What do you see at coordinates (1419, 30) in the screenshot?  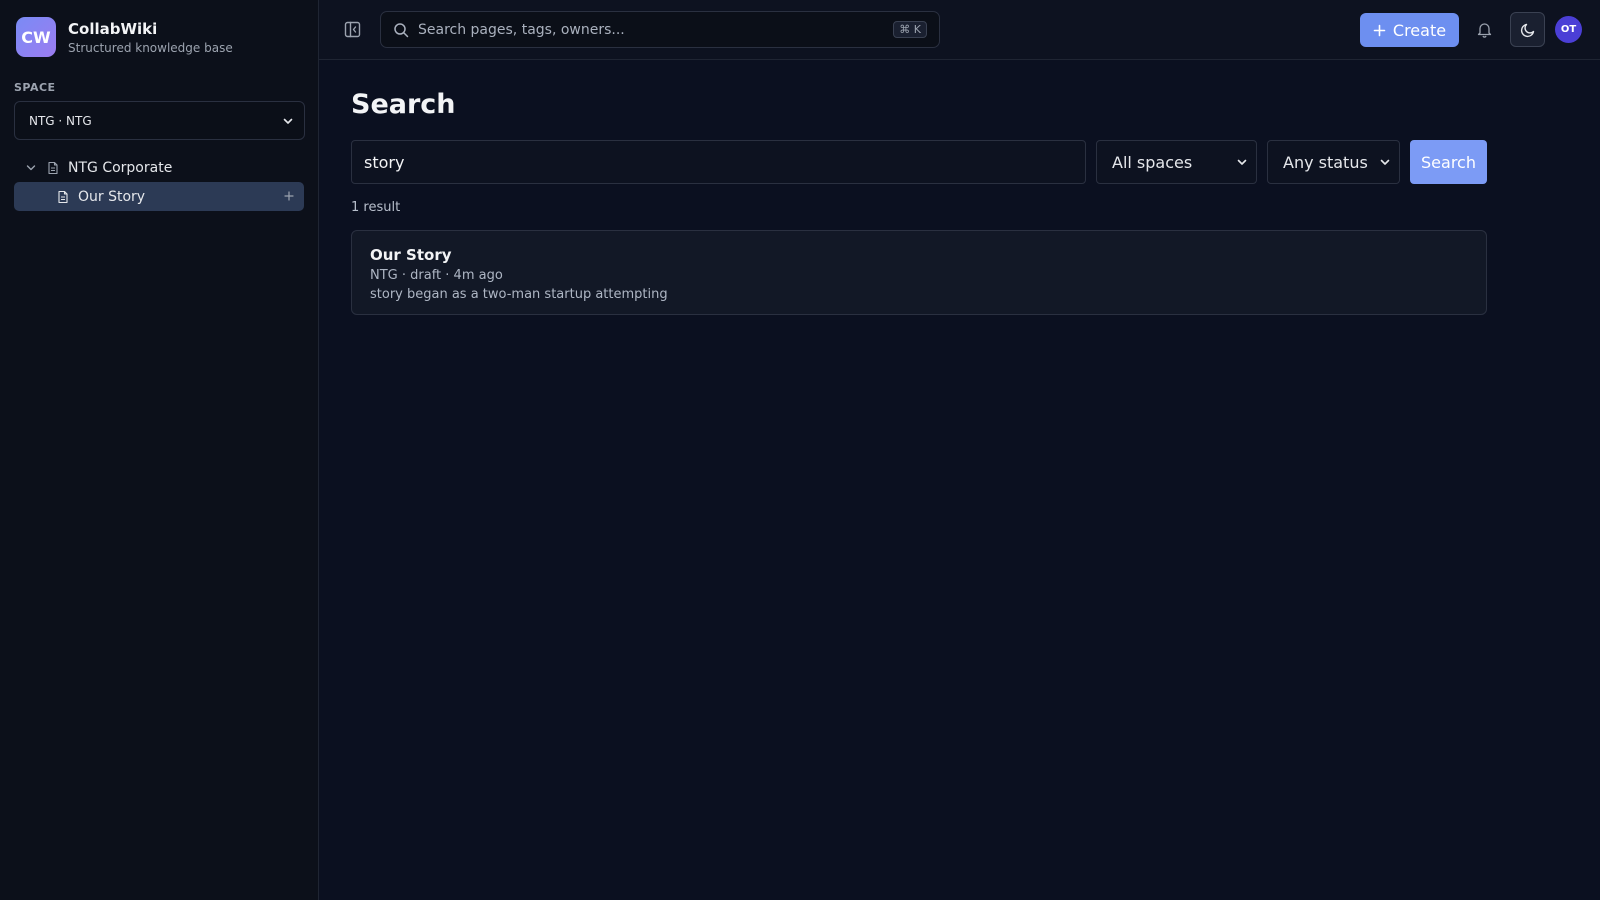 I see `create-button-label: Create` at bounding box center [1419, 30].